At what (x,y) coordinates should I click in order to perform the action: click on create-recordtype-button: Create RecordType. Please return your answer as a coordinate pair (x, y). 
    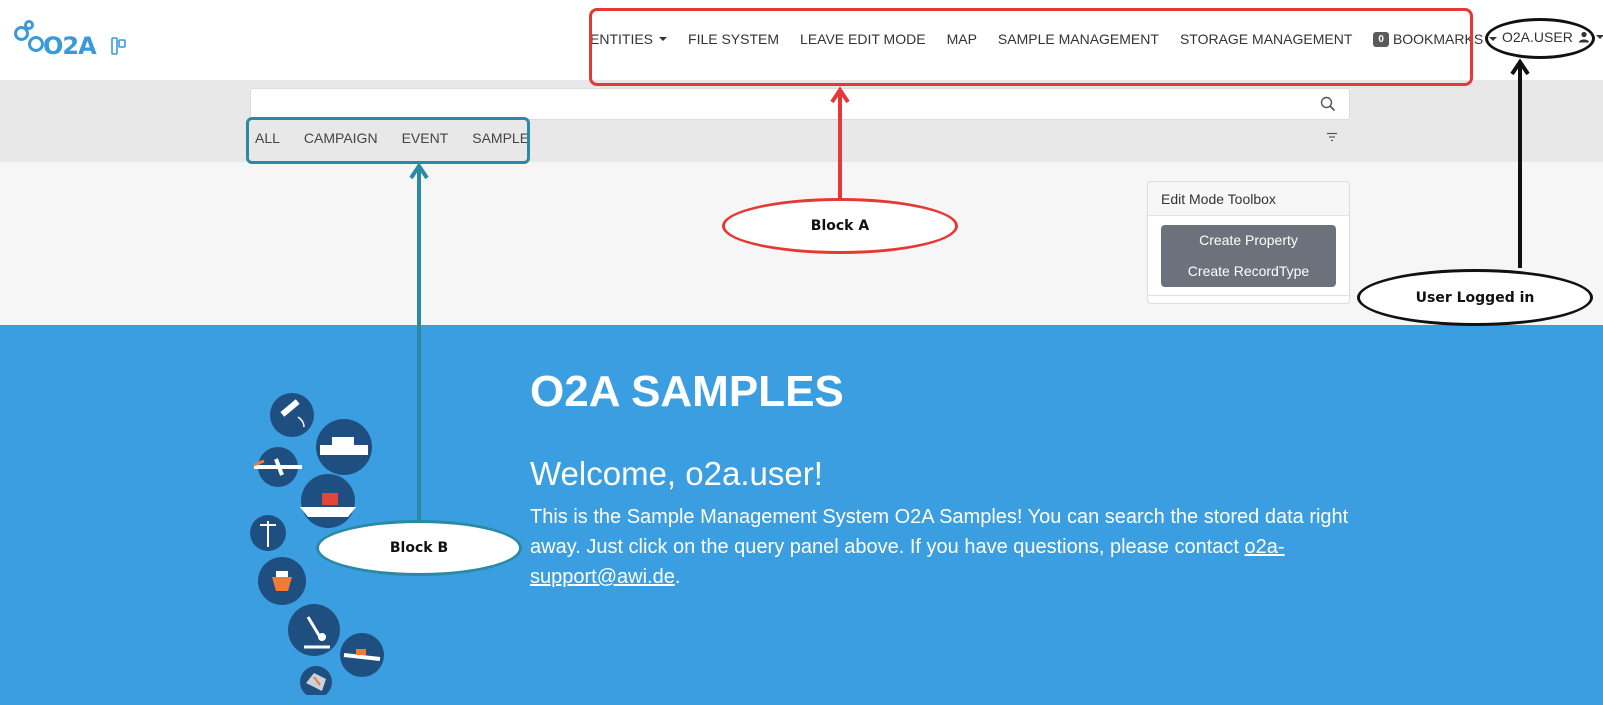
    Looking at the image, I should click on (1248, 271).